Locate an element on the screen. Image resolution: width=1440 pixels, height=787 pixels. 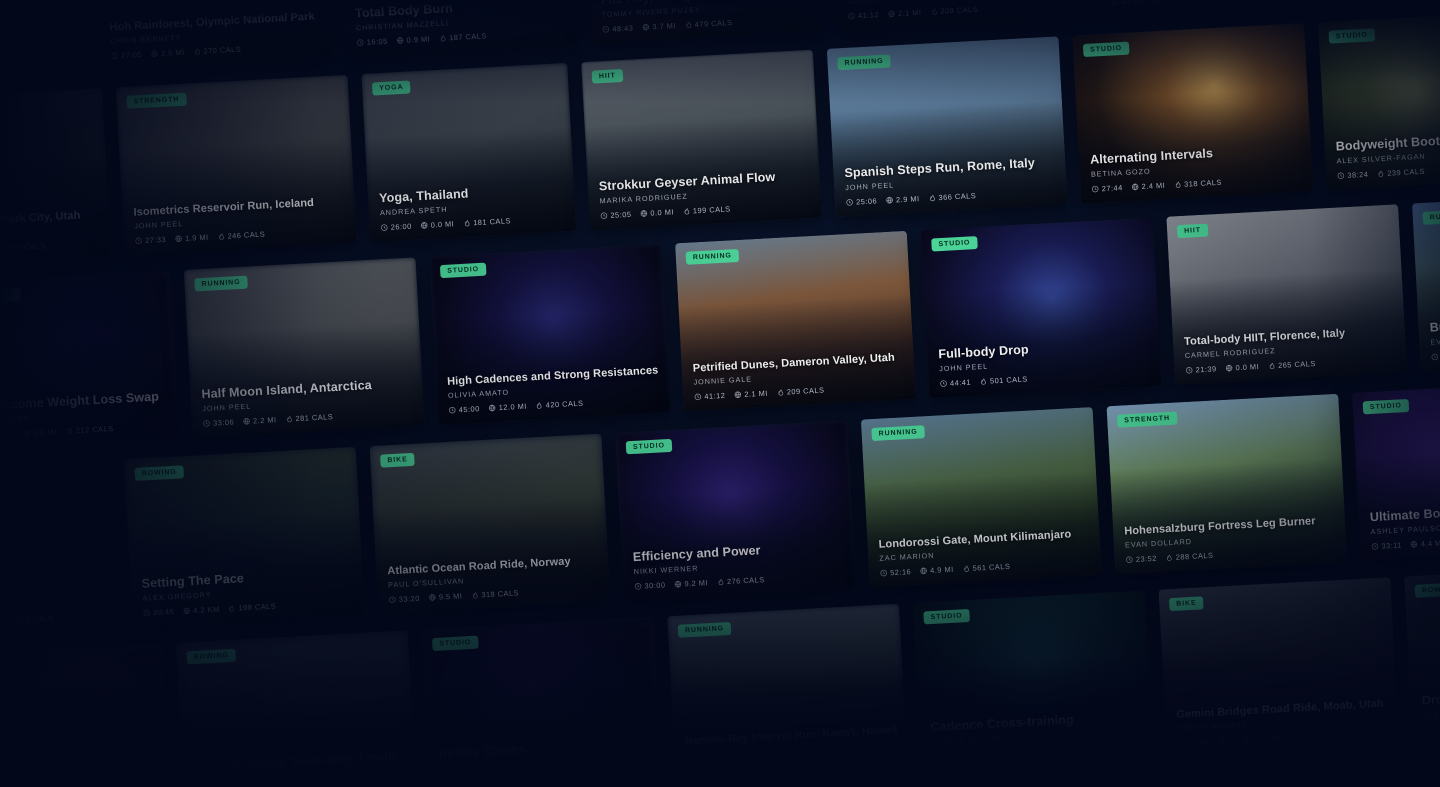
stat-value: 3.7 MI is located at coordinates (664, 26).